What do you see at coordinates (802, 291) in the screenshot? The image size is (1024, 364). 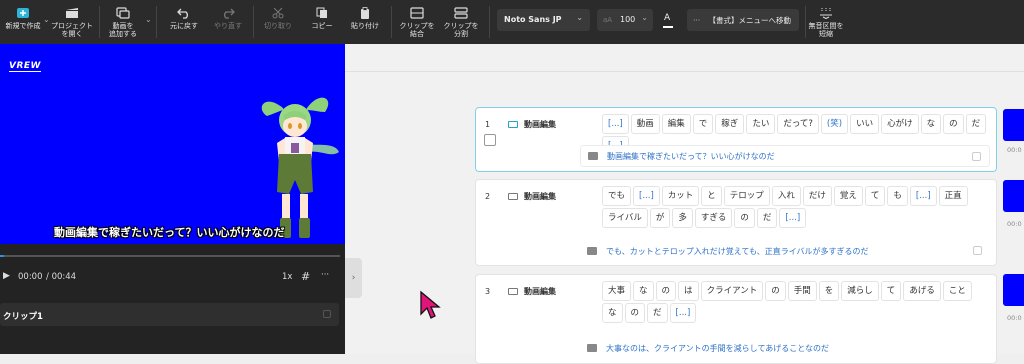 I see `word-chip: 手間` at bounding box center [802, 291].